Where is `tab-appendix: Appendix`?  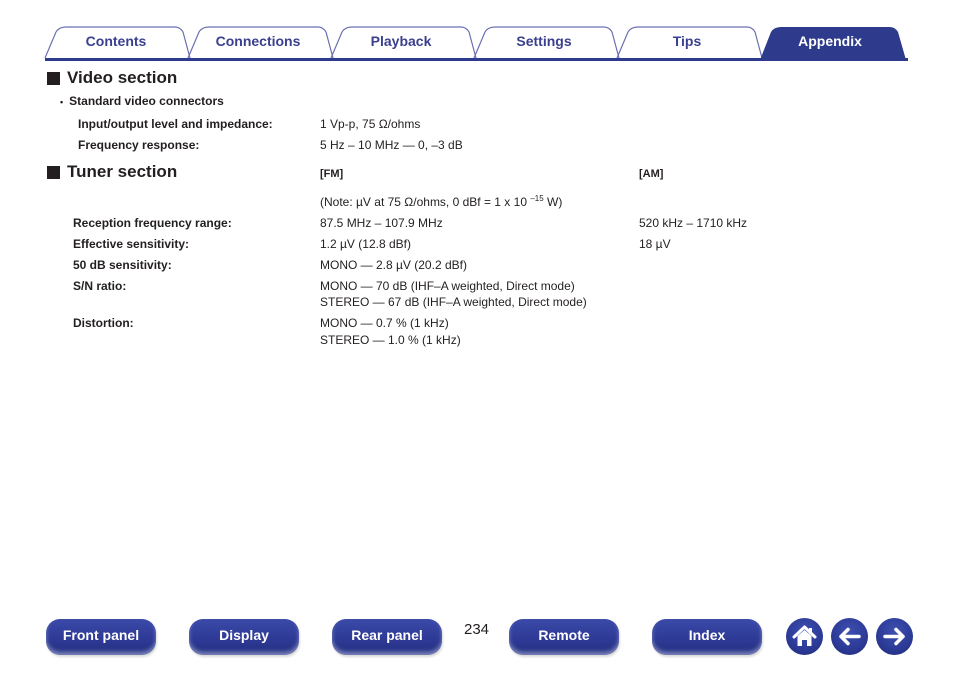
tab-appendix: Appendix is located at coordinates (830, 42).